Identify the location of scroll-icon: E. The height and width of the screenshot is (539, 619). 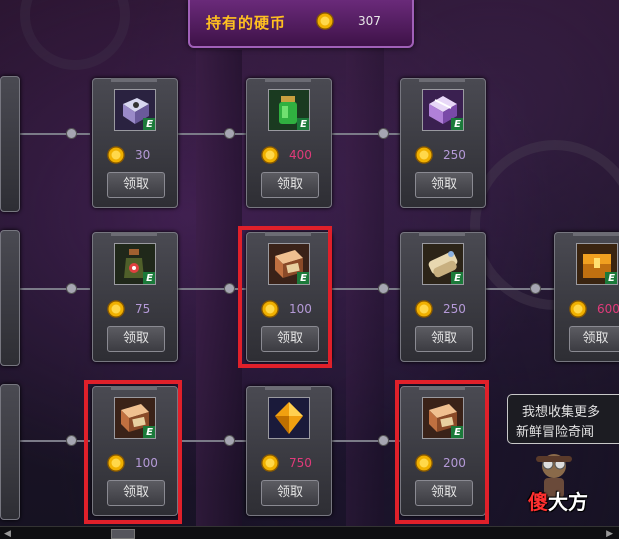
(443, 264).